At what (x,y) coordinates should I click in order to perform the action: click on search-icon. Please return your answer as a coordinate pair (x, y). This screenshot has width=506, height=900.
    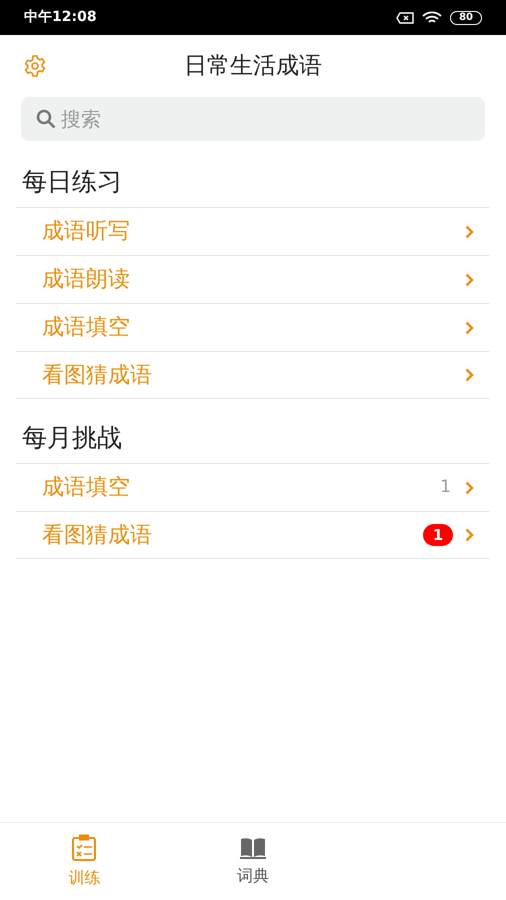
    Looking at the image, I should click on (46, 119).